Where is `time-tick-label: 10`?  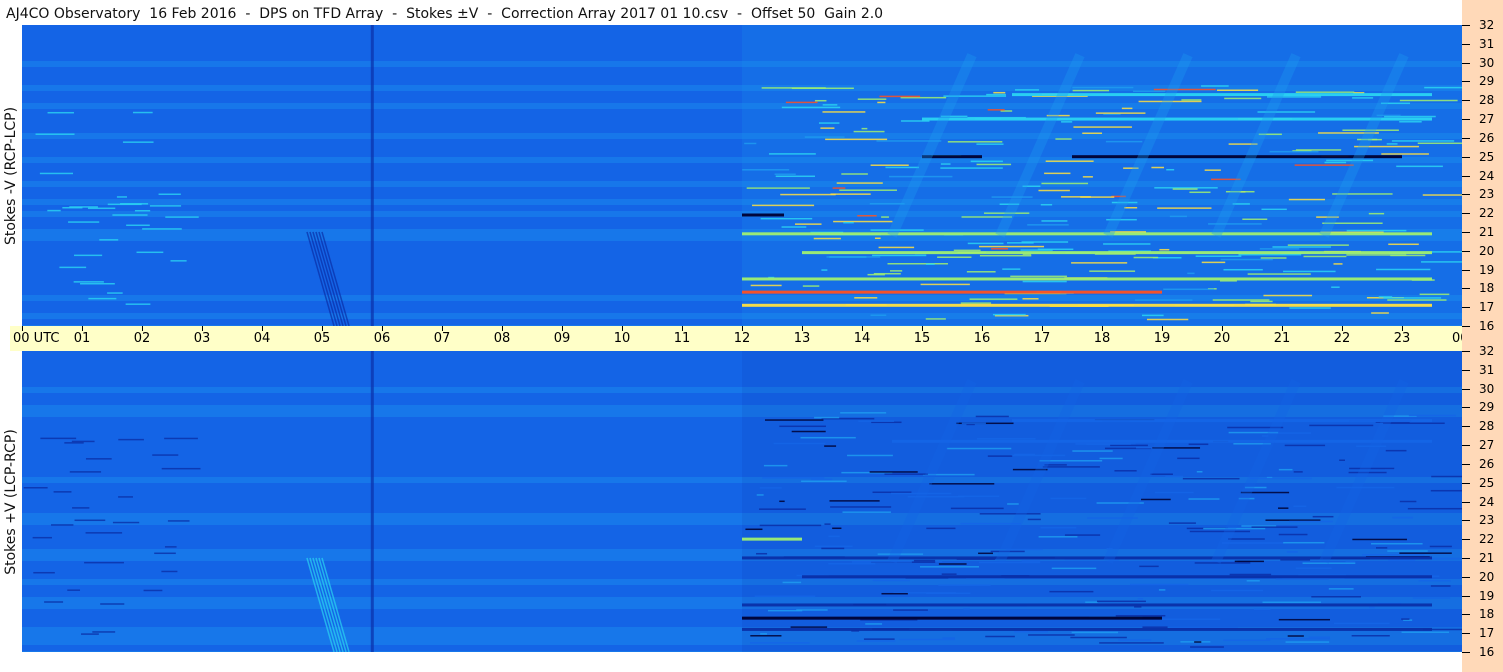 time-tick-label: 10 is located at coordinates (622, 338).